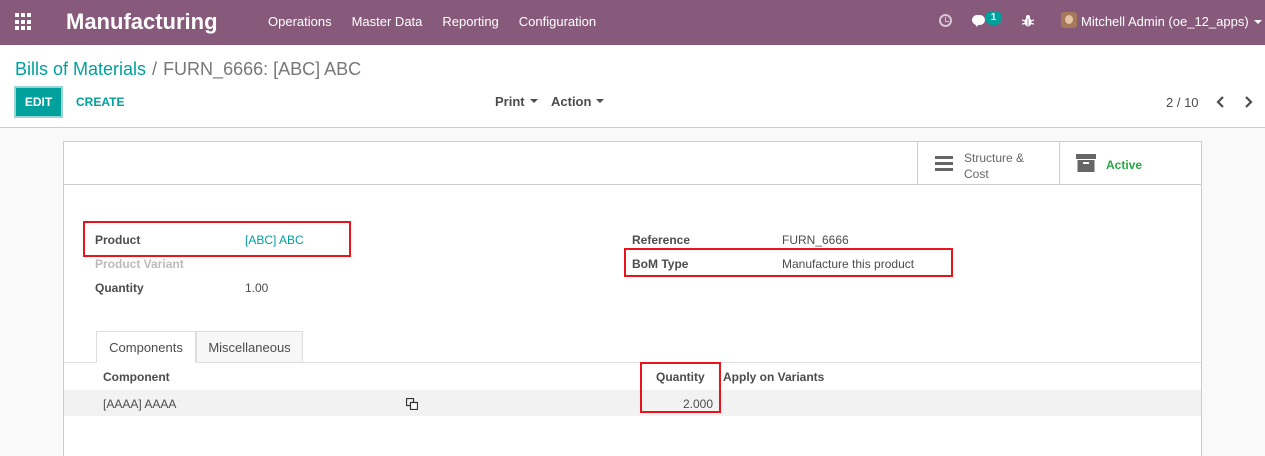 The width and height of the screenshot is (1265, 456). I want to click on user-menu-caret-icon, so click(1258, 22).